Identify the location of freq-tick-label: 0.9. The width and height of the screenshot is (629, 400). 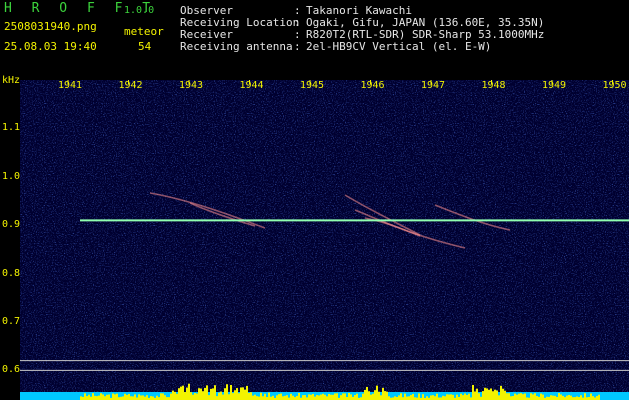
(11, 225).